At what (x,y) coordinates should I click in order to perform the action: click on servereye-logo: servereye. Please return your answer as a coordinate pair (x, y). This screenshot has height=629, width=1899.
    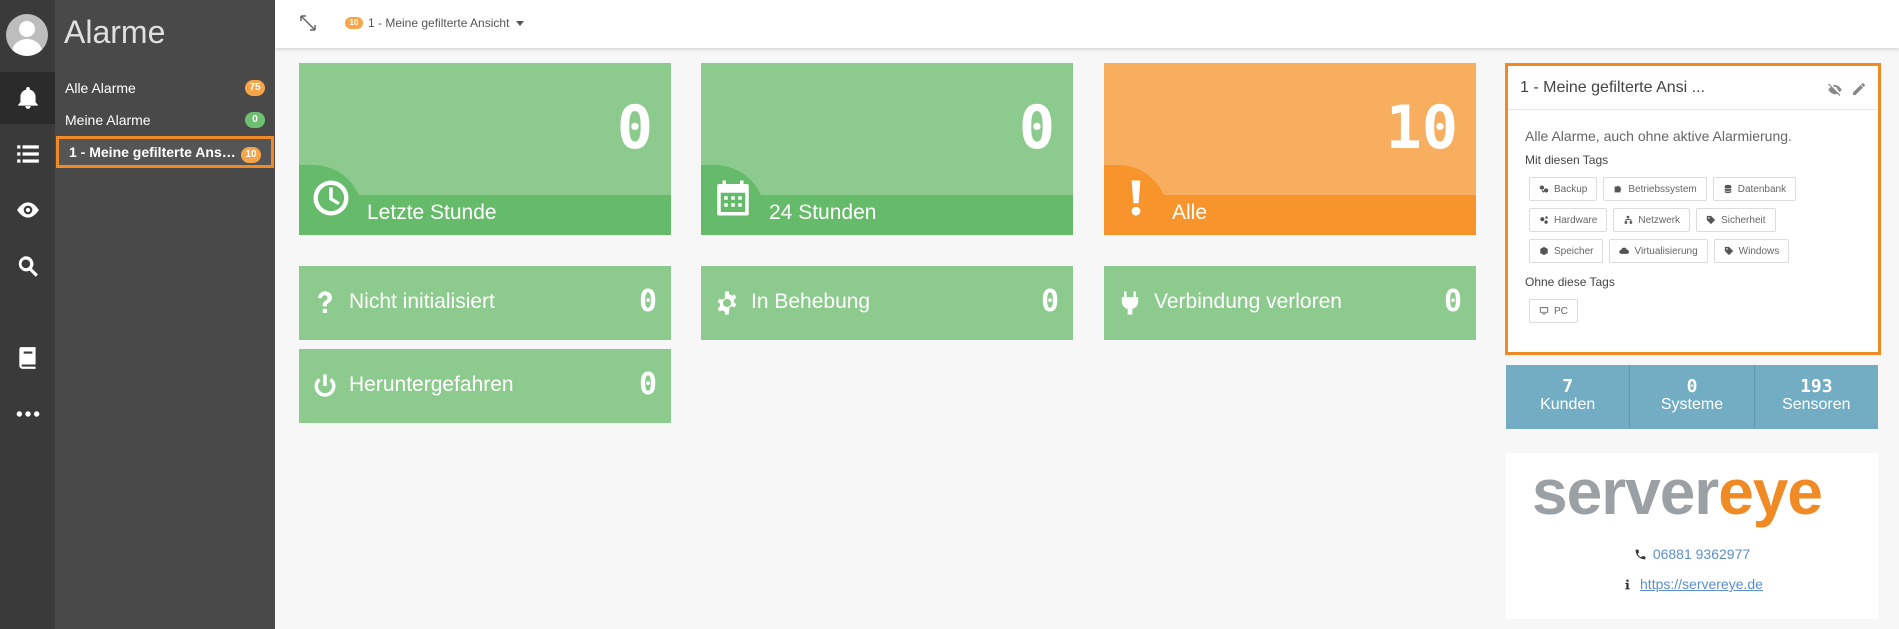
    Looking at the image, I should click on (1677, 492).